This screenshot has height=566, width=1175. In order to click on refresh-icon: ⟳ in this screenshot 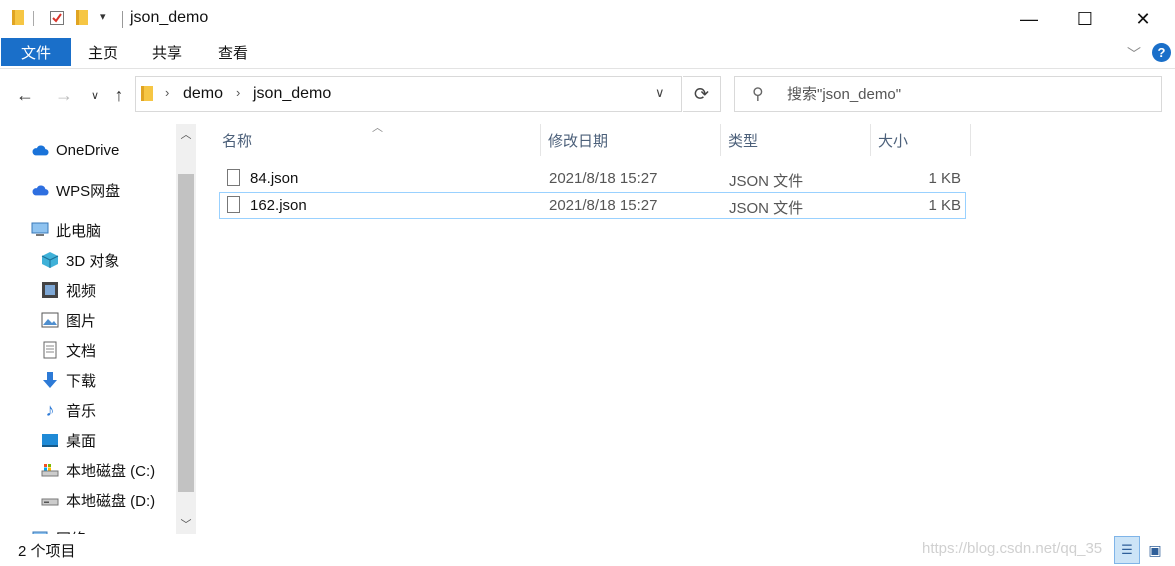, I will do `click(701, 93)`.